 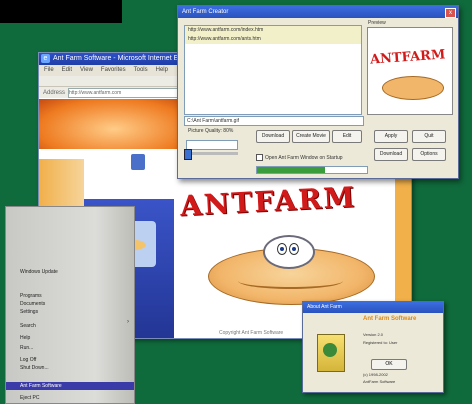 What do you see at coordinates (391, 136) in the screenshot?
I see `apply-button: Apply` at bounding box center [391, 136].